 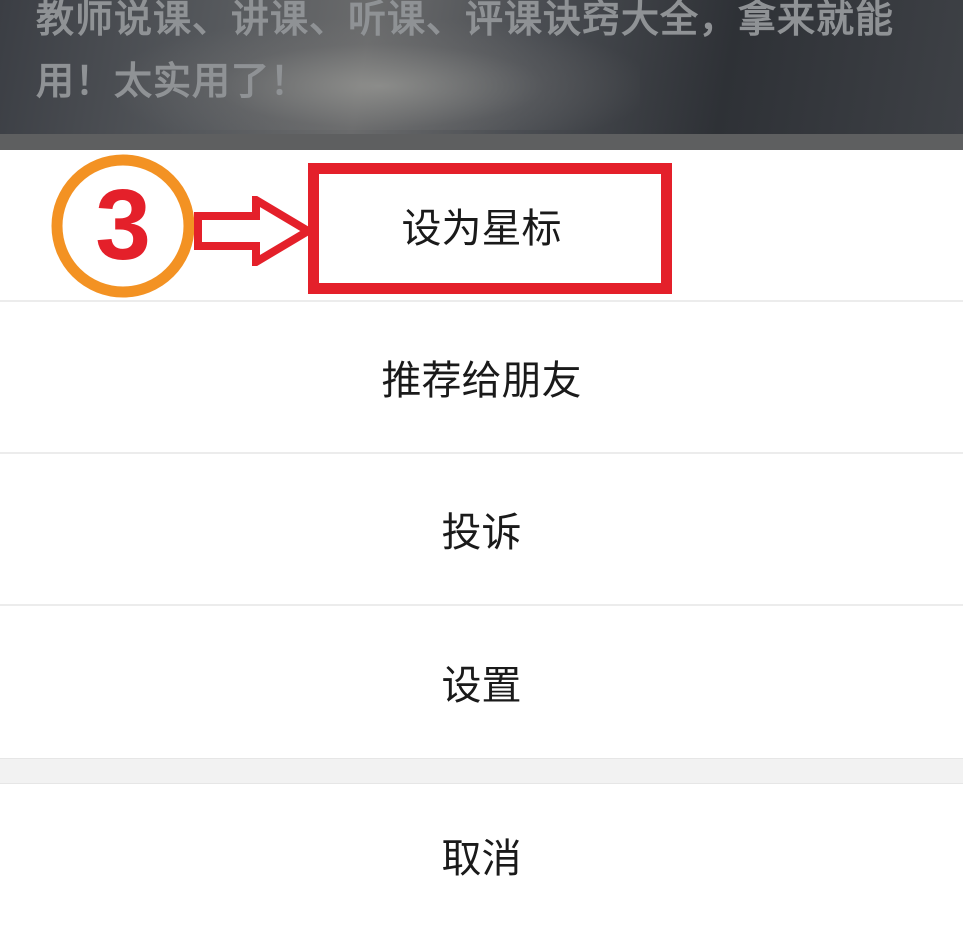 What do you see at coordinates (481, 381) in the screenshot?
I see `menu-item-label: 推荐给朋友` at bounding box center [481, 381].